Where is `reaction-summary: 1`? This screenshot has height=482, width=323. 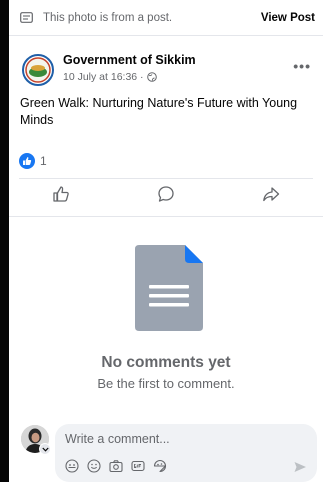 reaction-summary: 1 is located at coordinates (33, 161).